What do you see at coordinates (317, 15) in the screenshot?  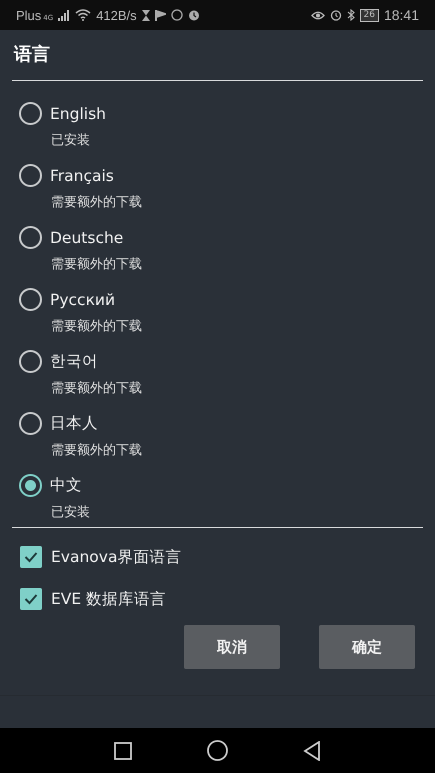 I see `eye-icon` at bounding box center [317, 15].